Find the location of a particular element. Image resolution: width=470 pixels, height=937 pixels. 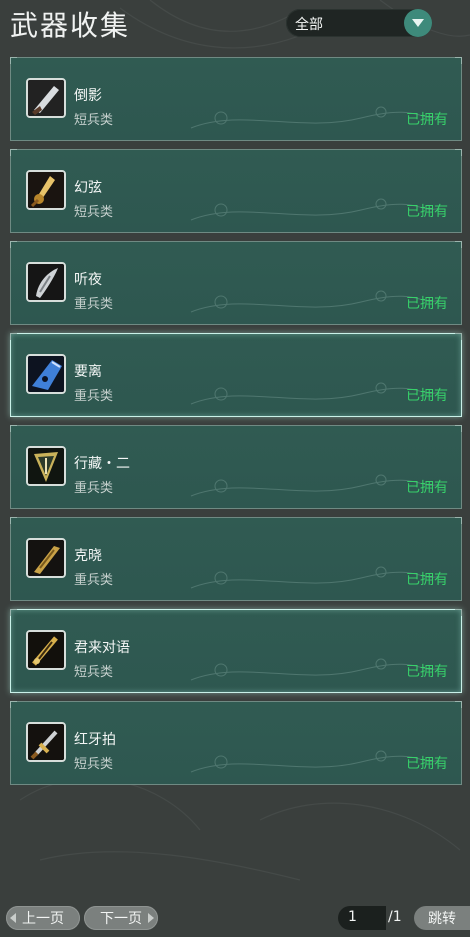

page-number-input: 1 is located at coordinates (362, 918).